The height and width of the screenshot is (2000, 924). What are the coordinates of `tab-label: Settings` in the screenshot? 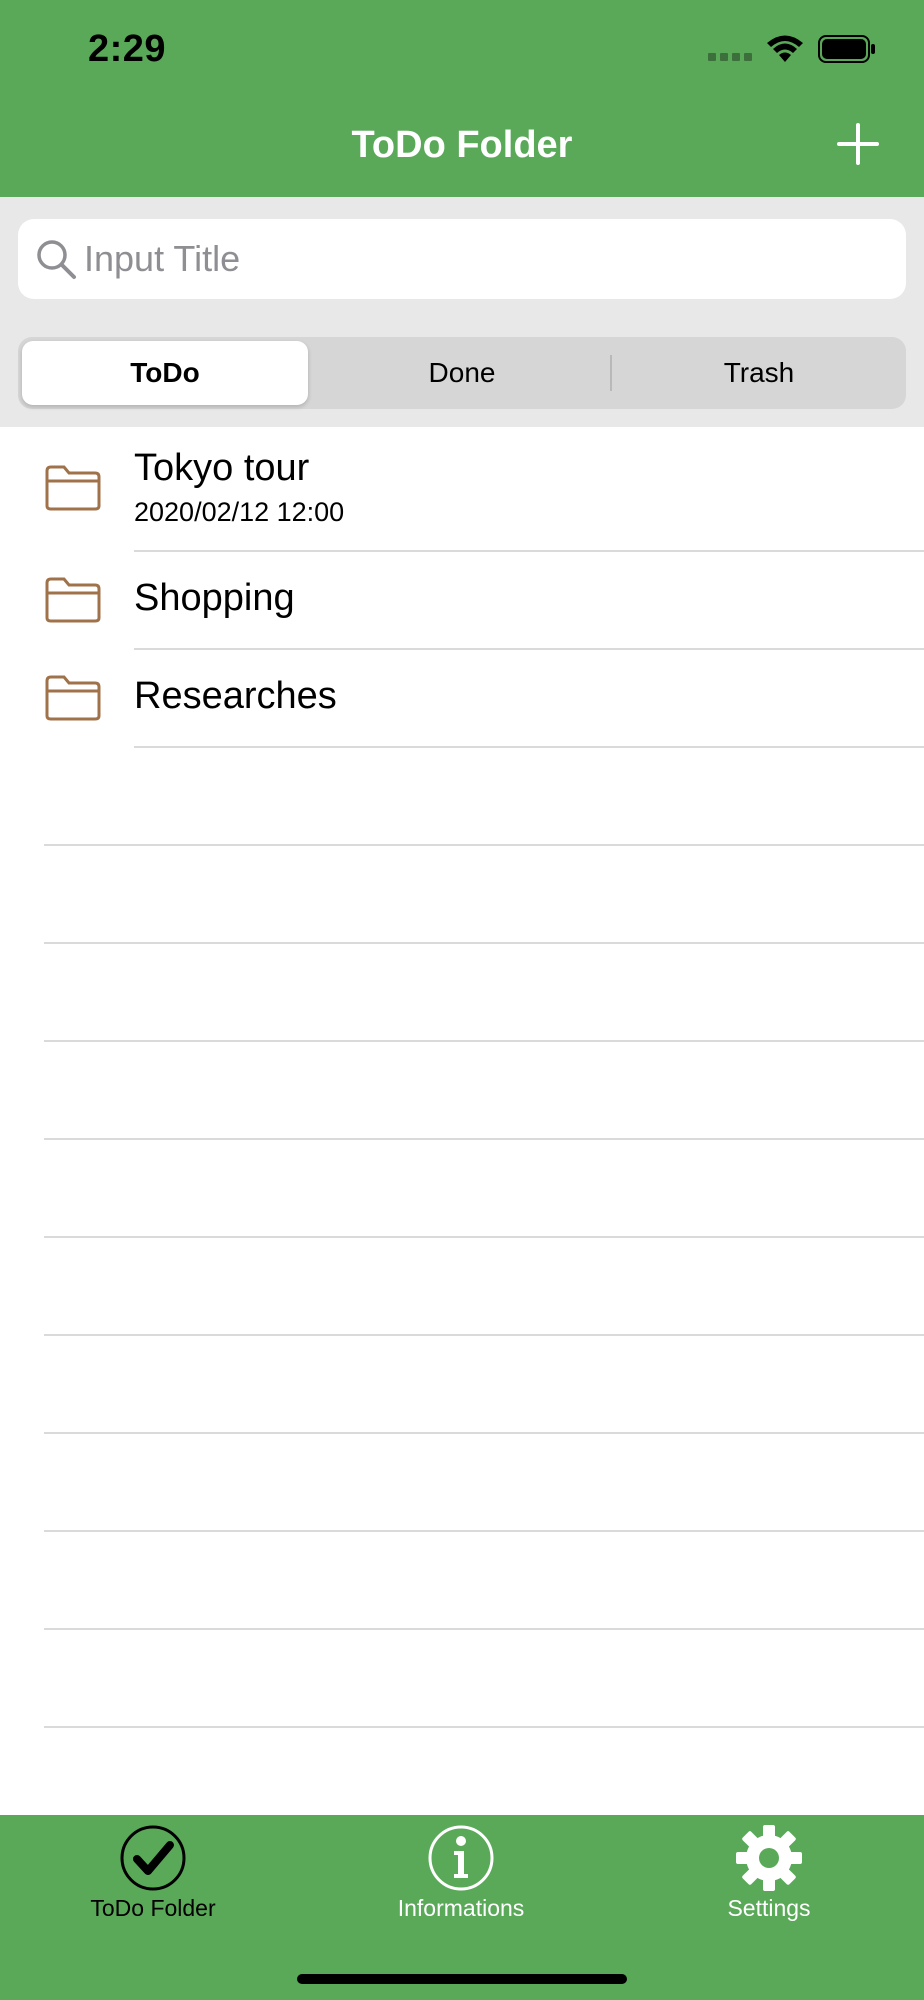 It's located at (769, 1908).